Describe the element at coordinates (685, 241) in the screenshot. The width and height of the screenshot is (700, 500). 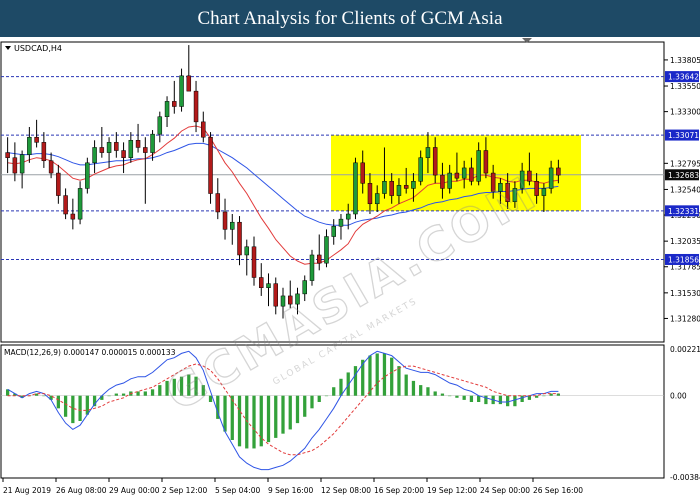
I see `price-axis-label: 1.32035` at that location.